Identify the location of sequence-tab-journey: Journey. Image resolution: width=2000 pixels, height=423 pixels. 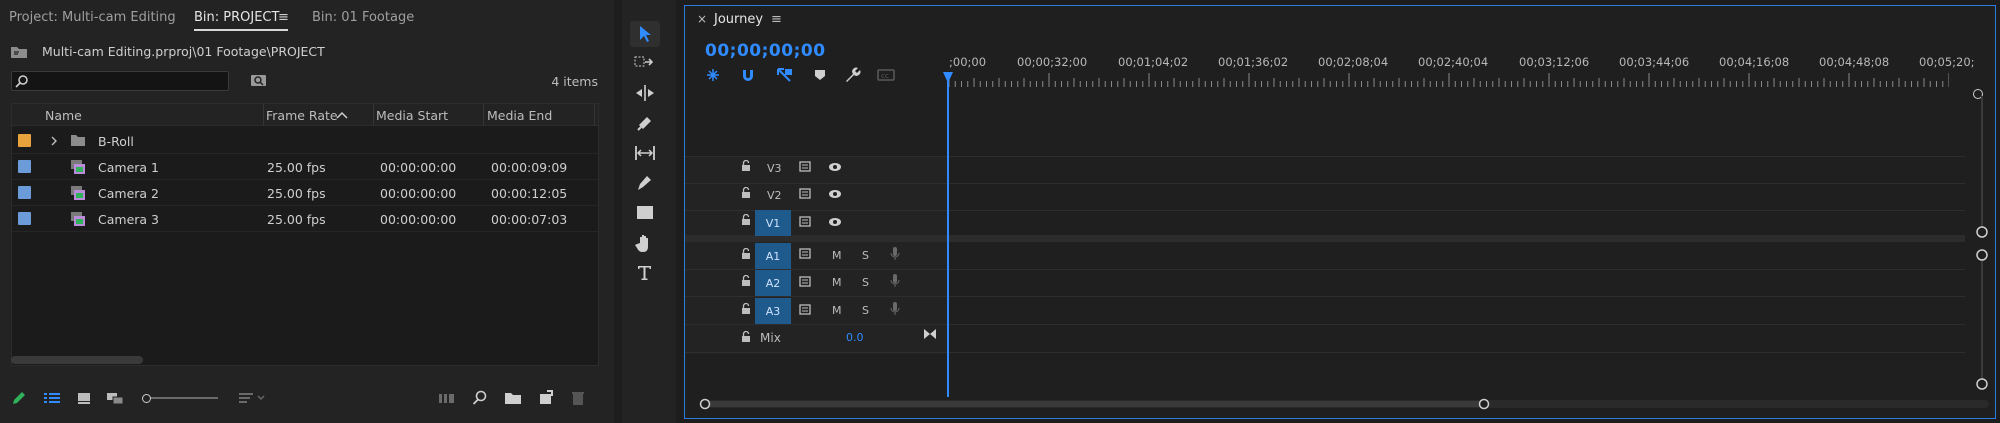
(738, 19).